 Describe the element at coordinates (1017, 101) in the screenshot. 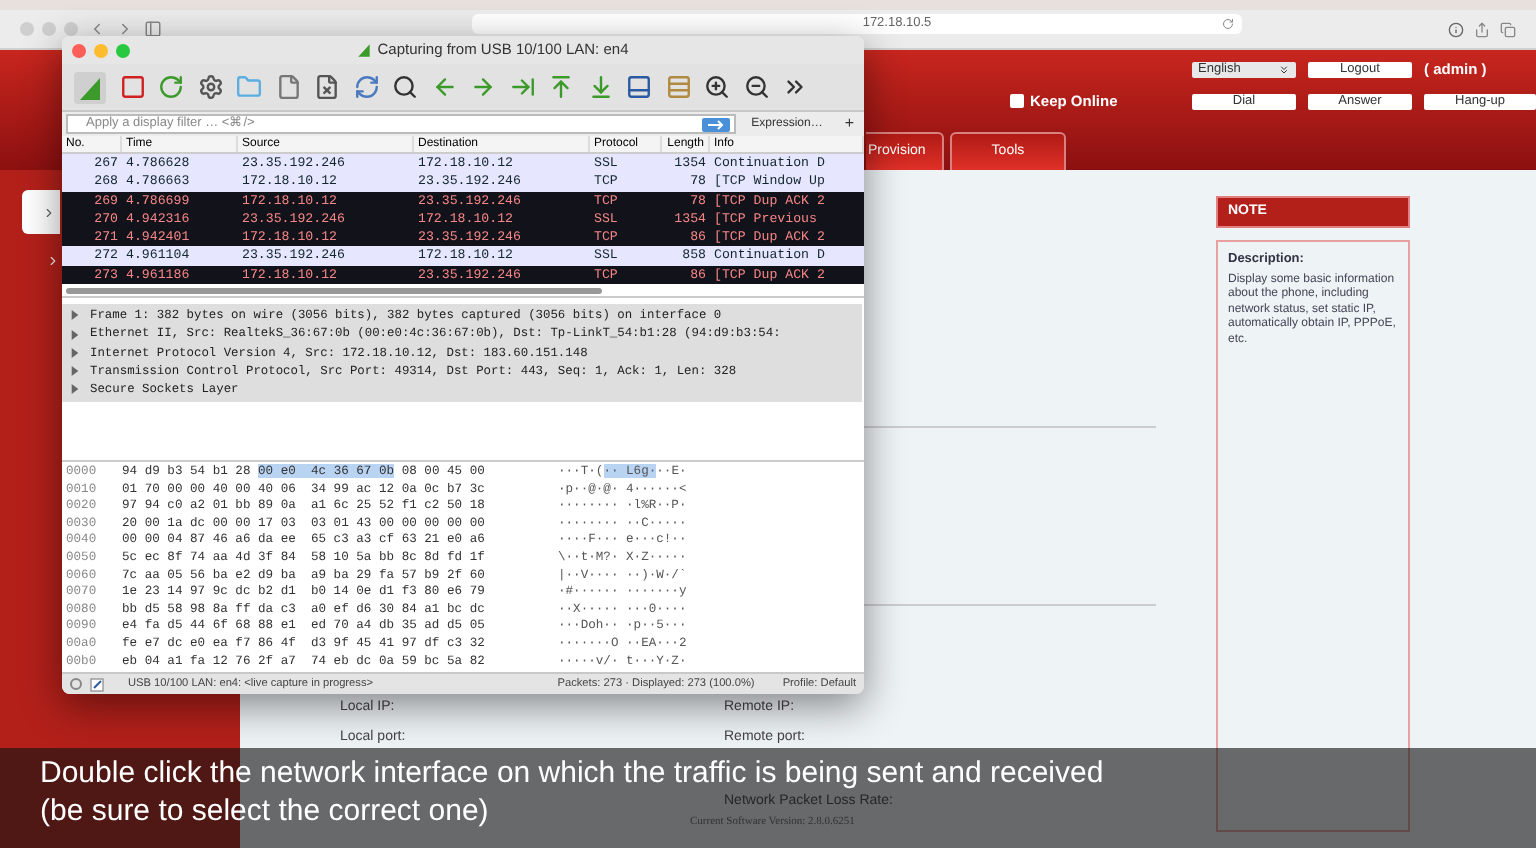

I see `keep-online-checkbox` at that location.